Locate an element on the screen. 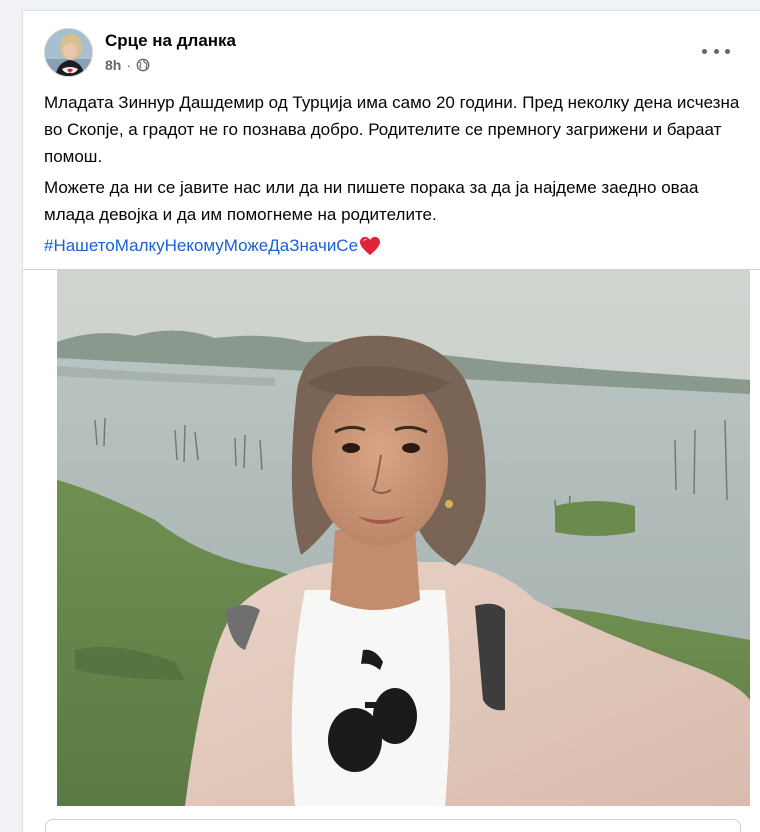 Image resolution: width=760 pixels, height=832 pixels. post-meta: 8h · is located at coordinates (127, 65).